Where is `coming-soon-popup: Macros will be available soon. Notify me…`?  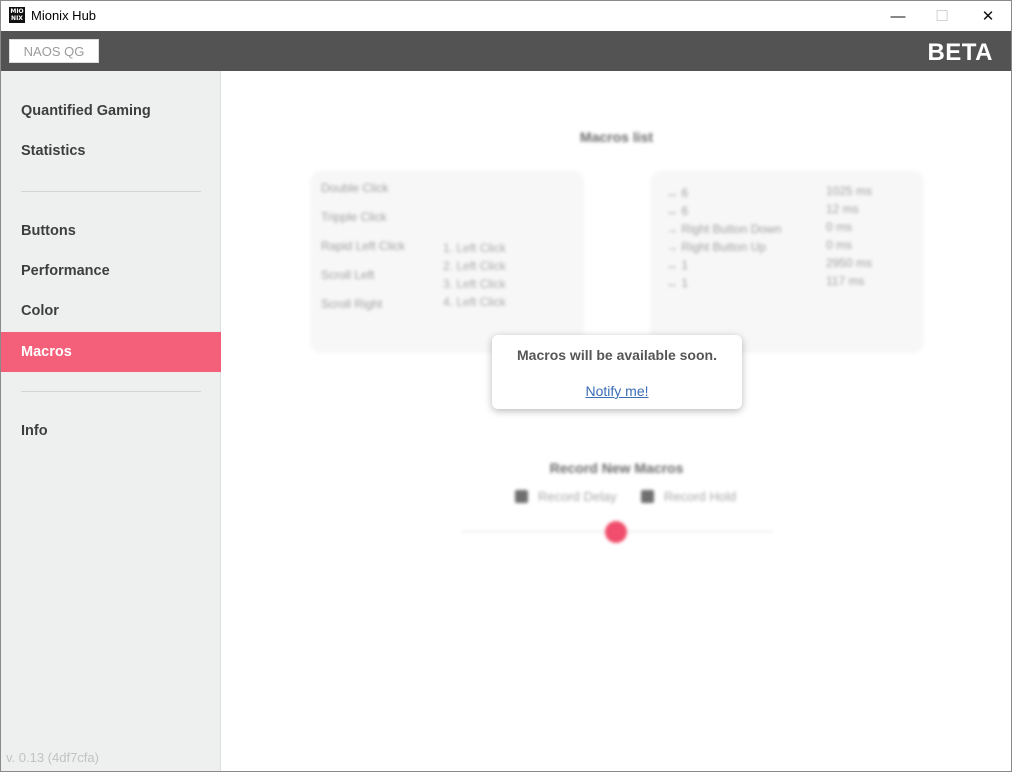
coming-soon-popup: Macros will be available soon. Notify me… is located at coordinates (617, 372).